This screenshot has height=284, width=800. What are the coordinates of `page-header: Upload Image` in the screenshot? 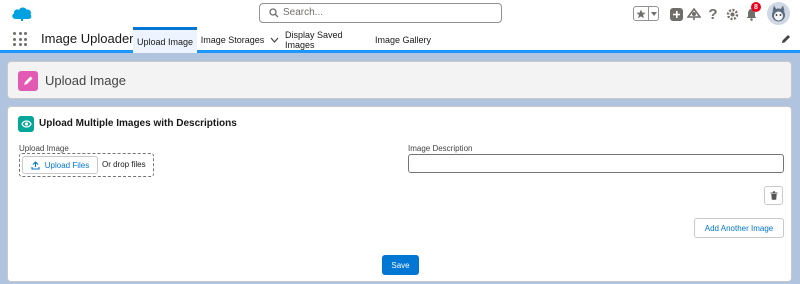 It's located at (399, 80).